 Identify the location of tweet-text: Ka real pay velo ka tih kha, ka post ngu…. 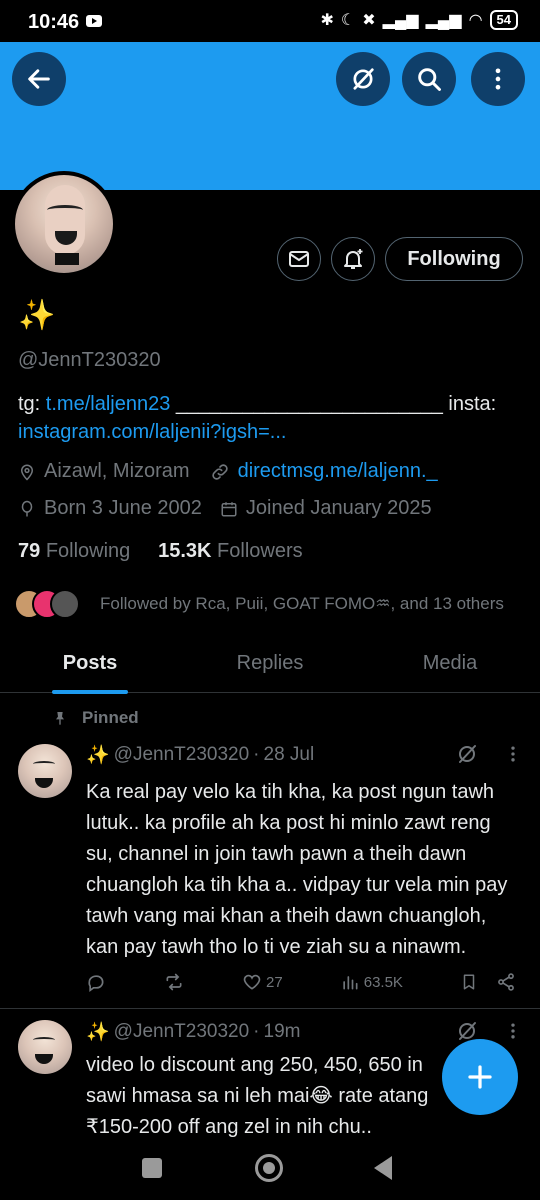
(297, 869).